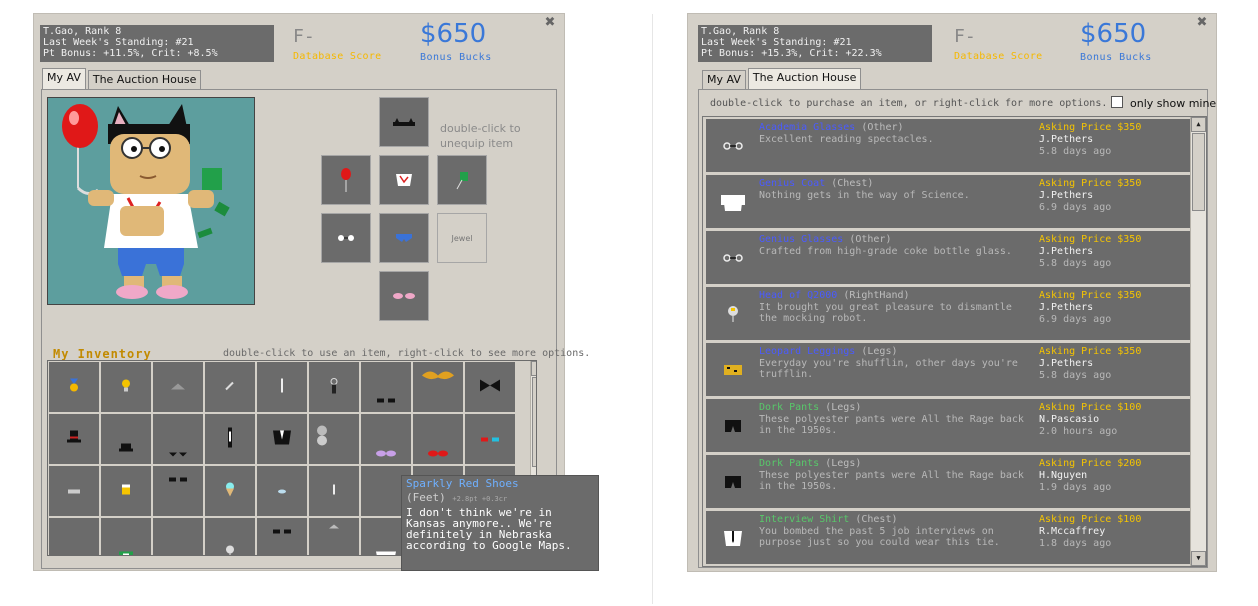 This screenshot has width=1258, height=606. I want to click on page-divider, so click(652, 309).